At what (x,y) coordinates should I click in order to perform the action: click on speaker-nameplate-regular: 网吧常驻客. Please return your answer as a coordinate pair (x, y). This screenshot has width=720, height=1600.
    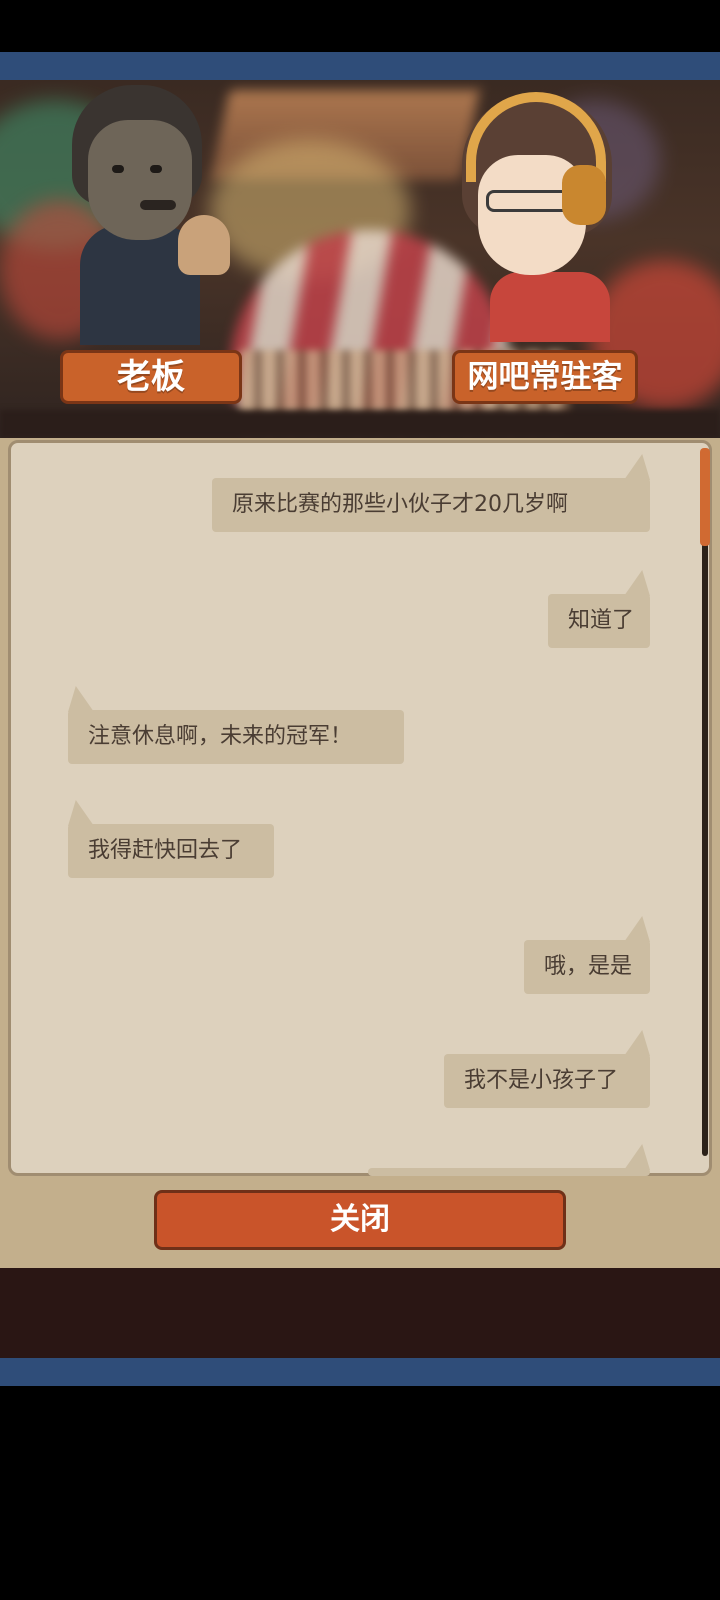
    Looking at the image, I should click on (545, 377).